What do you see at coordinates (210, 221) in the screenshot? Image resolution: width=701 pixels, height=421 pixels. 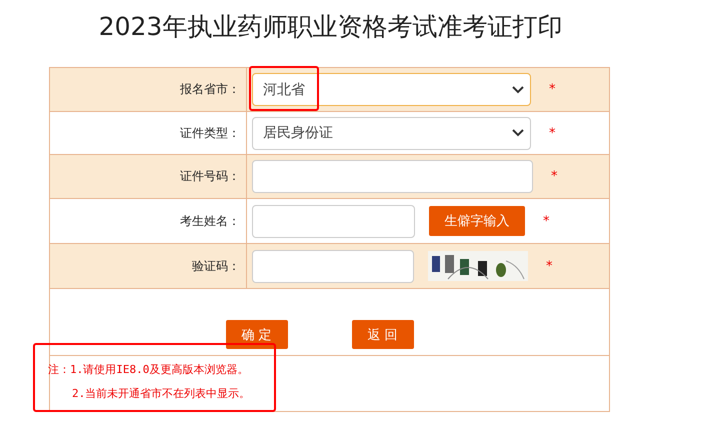 I see `field-label: 考生姓名：` at bounding box center [210, 221].